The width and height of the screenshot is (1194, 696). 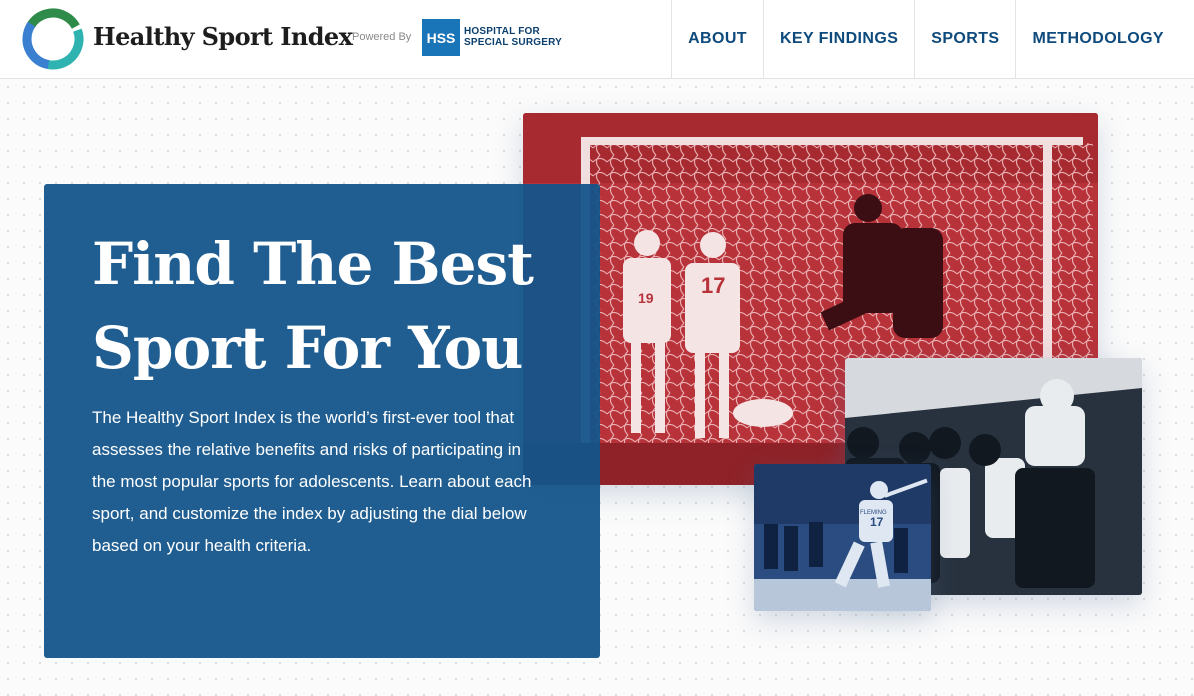 I want to click on nav-about: ABOUT, so click(x=717, y=39).